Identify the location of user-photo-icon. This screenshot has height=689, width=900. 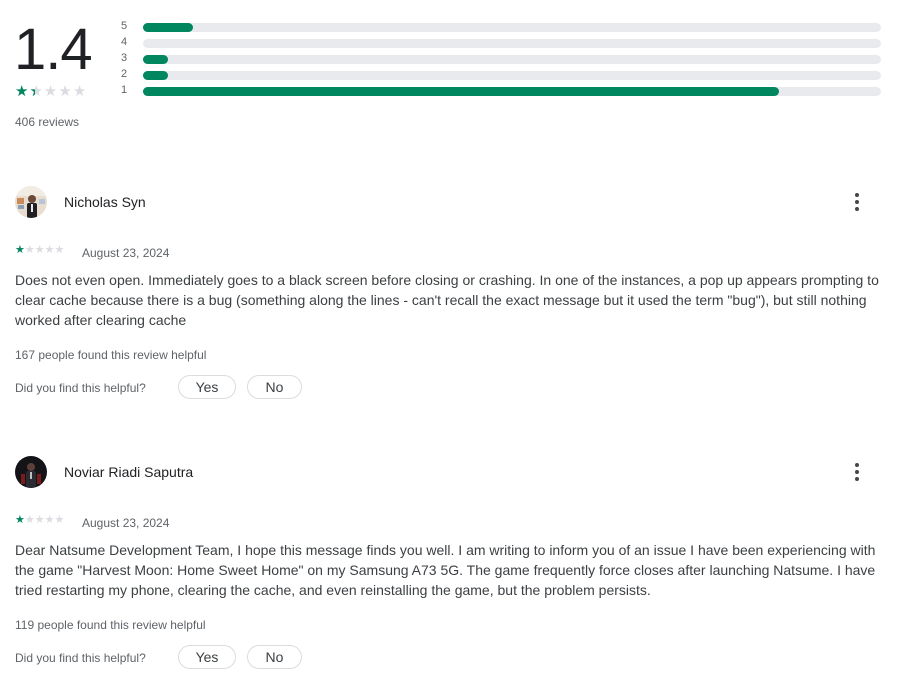
(31, 472).